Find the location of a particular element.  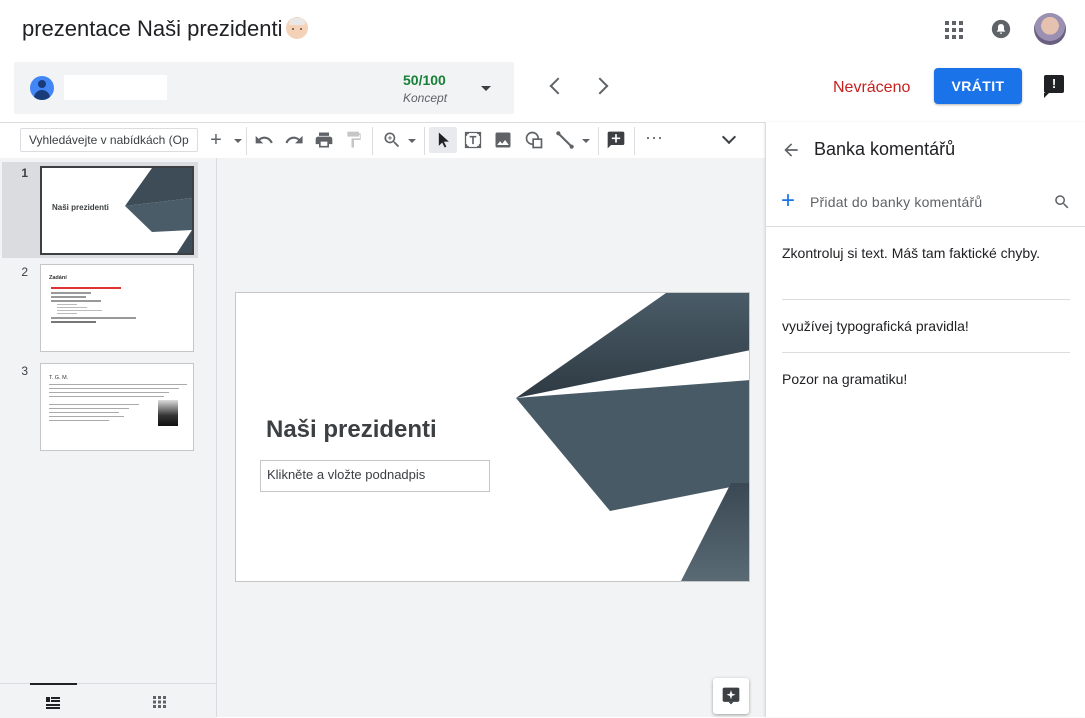

slide-thumbnail-3: T. G. M. is located at coordinates (117, 407).